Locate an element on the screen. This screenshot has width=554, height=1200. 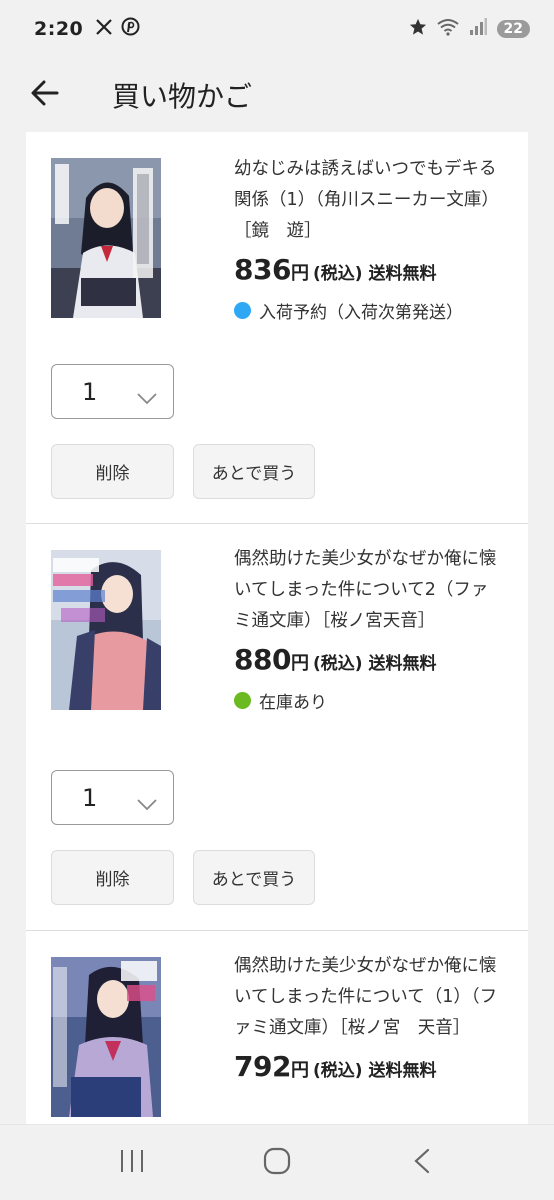
system-nav-bar is located at coordinates (277, 1162).